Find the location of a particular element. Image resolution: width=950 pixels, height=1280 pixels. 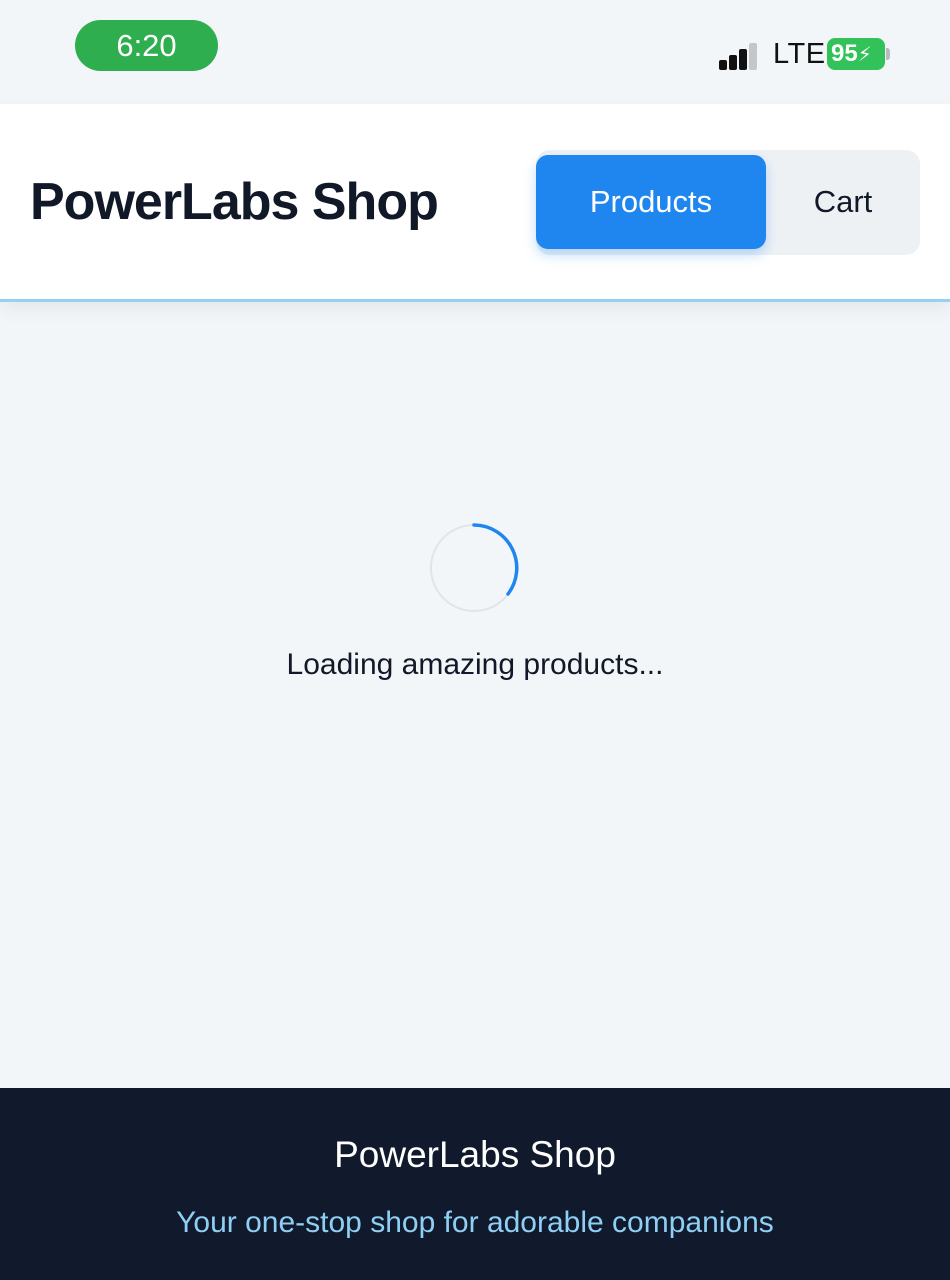

main-nav: Products Cart is located at coordinates (728, 202).